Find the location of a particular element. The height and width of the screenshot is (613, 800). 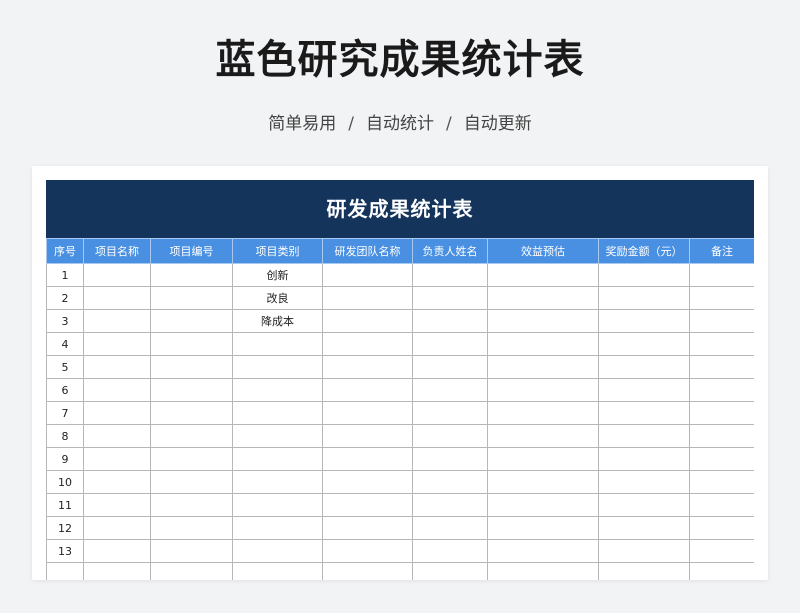

table-cell: 9 is located at coordinates (65, 459).